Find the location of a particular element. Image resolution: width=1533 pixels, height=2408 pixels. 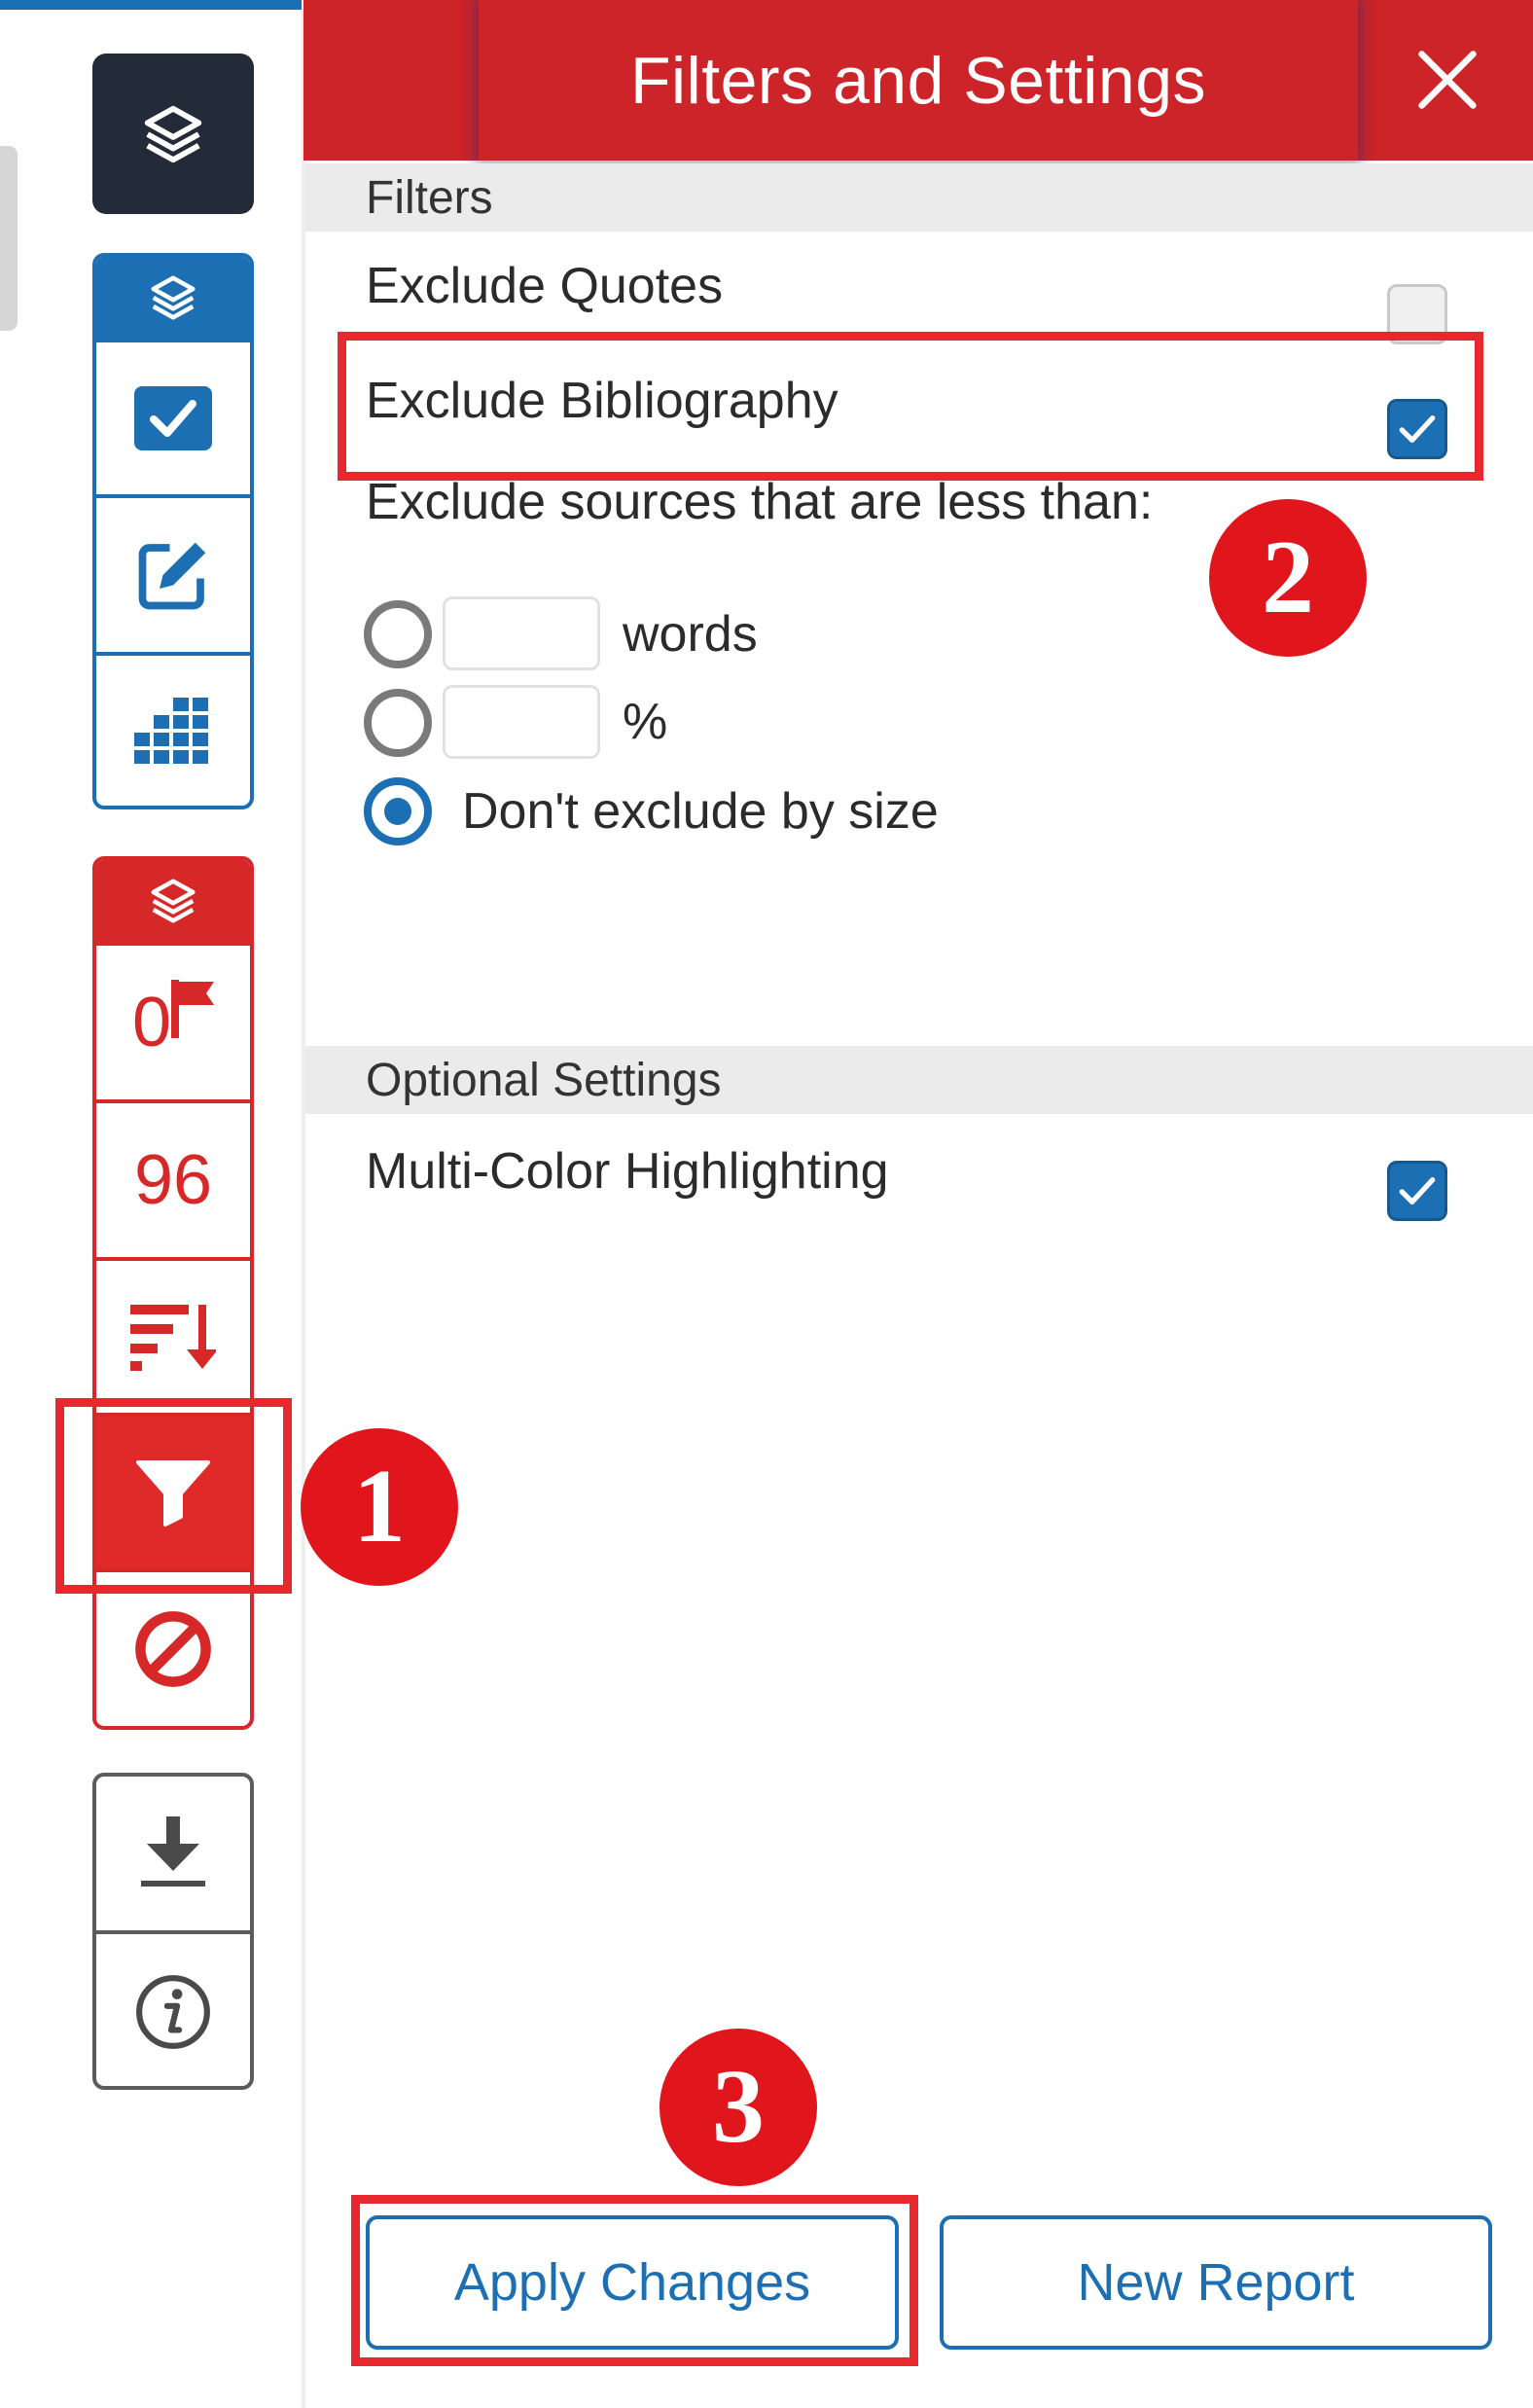

match-count: 96 is located at coordinates (173, 1180).